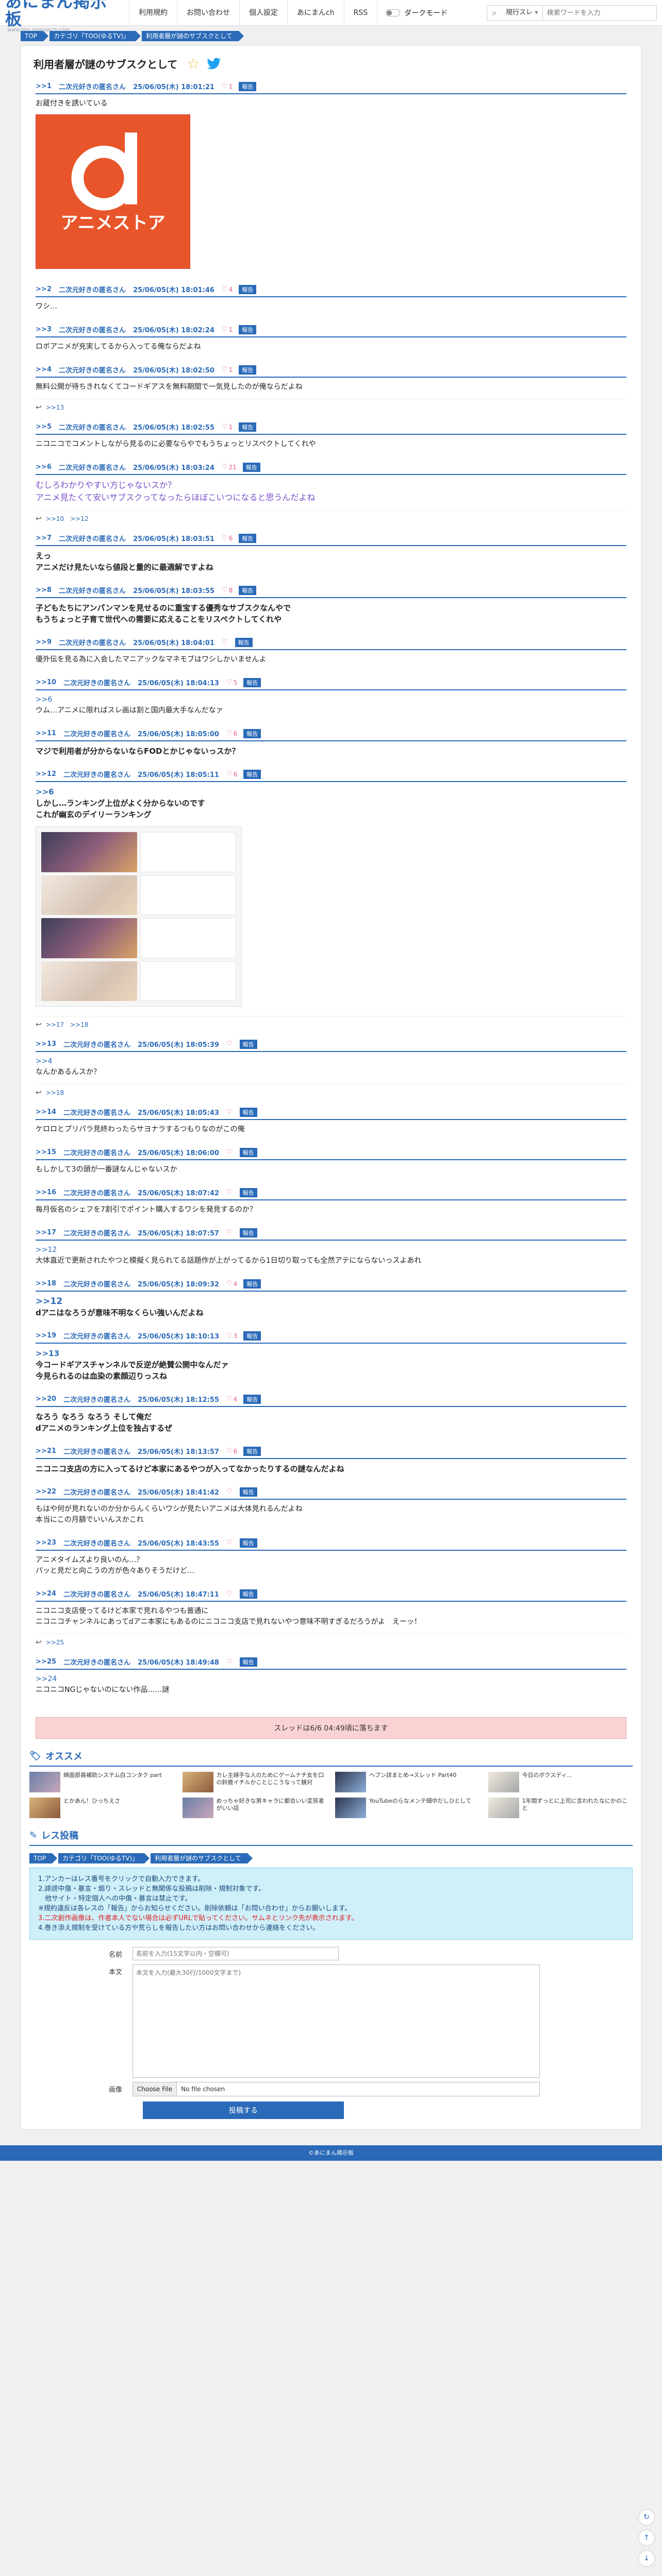 Image resolution: width=662 pixels, height=2576 pixels. I want to click on post-number: 2, so click(49, 289).